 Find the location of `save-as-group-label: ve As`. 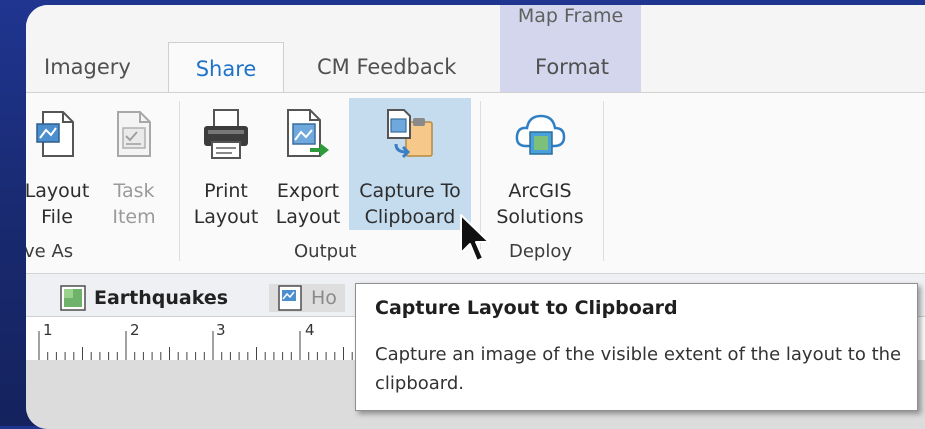

save-as-group-label: ve As is located at coordinates (50, 251).